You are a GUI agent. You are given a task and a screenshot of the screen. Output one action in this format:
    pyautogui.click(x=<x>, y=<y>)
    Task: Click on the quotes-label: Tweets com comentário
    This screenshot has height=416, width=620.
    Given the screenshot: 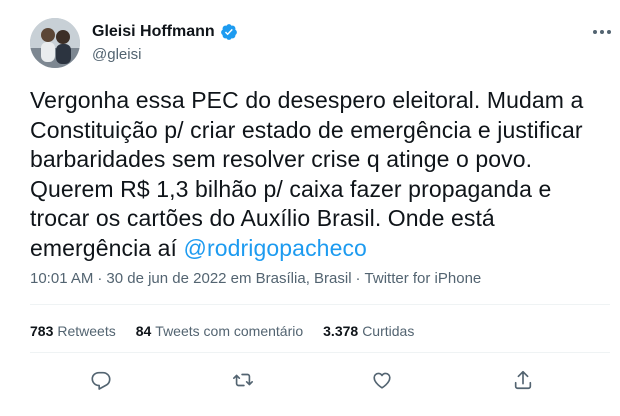 What is the action you would take?
    pyautogui.click(x=229, y=331)
    